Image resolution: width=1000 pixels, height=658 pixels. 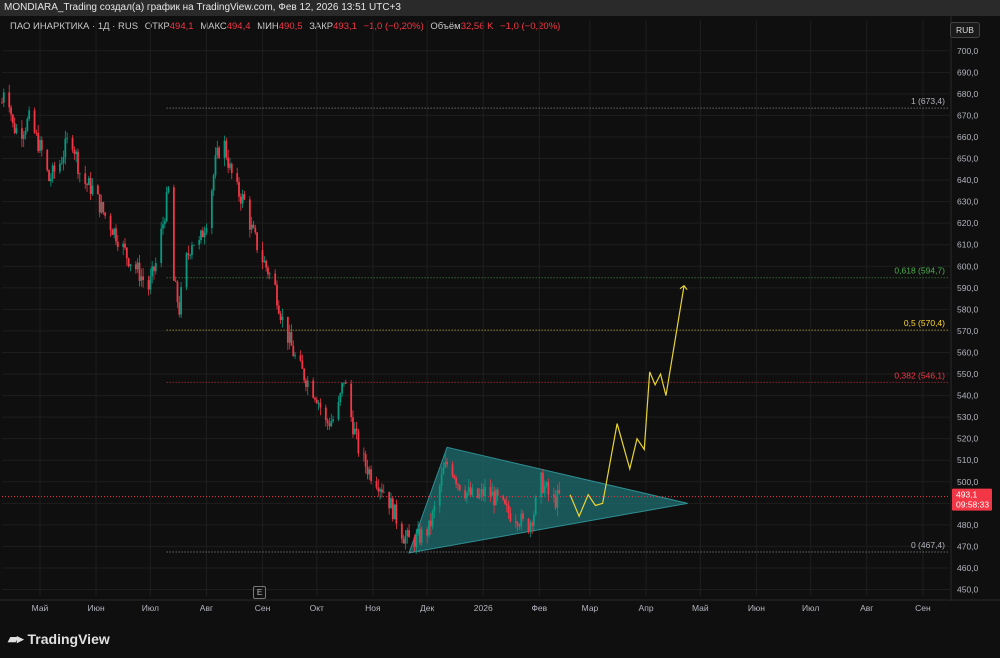 What do you see at coordinates (924, 323) in the screenshot?
I see `fib-level-label: 0,5 (570,4)` at bounding box center [924, 323].